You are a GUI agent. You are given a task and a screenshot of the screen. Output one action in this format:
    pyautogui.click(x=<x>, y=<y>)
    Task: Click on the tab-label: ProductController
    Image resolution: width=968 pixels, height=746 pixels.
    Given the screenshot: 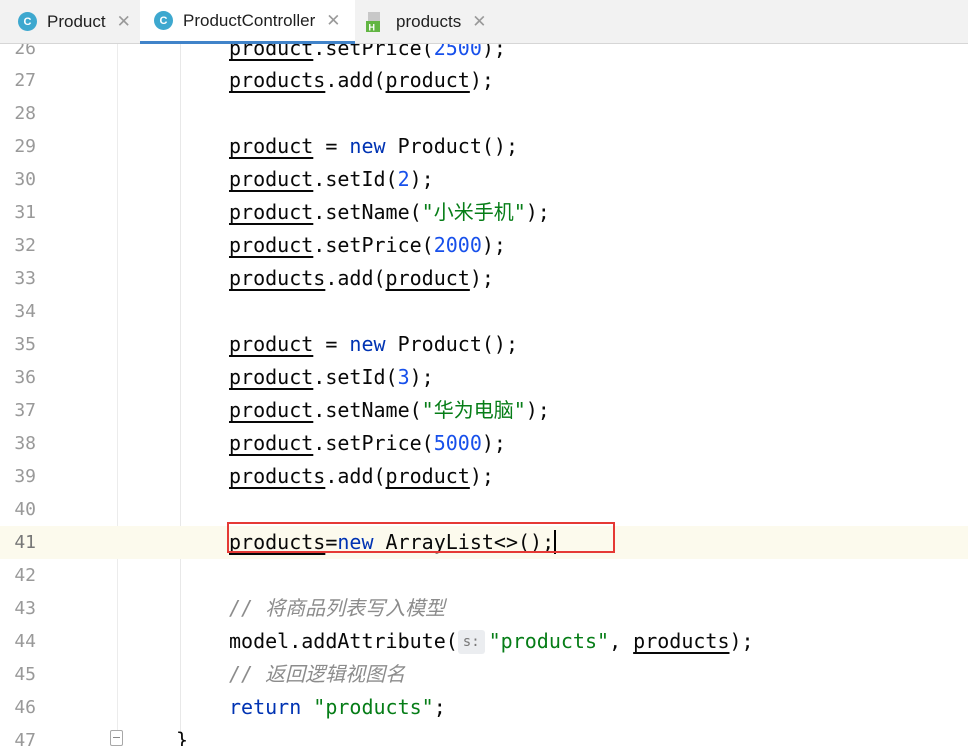 What is the action you would take?
    pyautogui.click(x=249, y=20)
    